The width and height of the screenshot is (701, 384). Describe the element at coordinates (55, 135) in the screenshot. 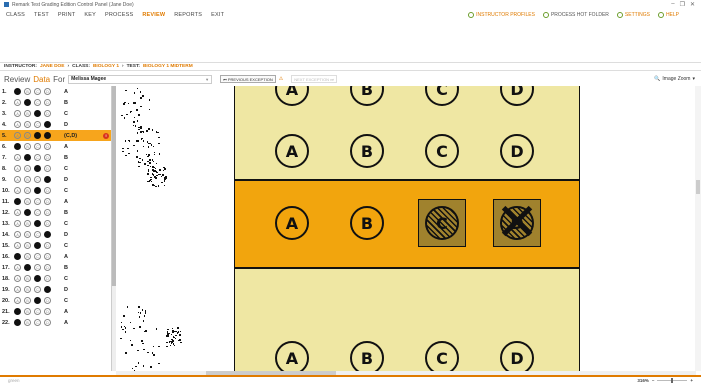

I see `answer-row: 5. A B C D (C,D)!` at that location.